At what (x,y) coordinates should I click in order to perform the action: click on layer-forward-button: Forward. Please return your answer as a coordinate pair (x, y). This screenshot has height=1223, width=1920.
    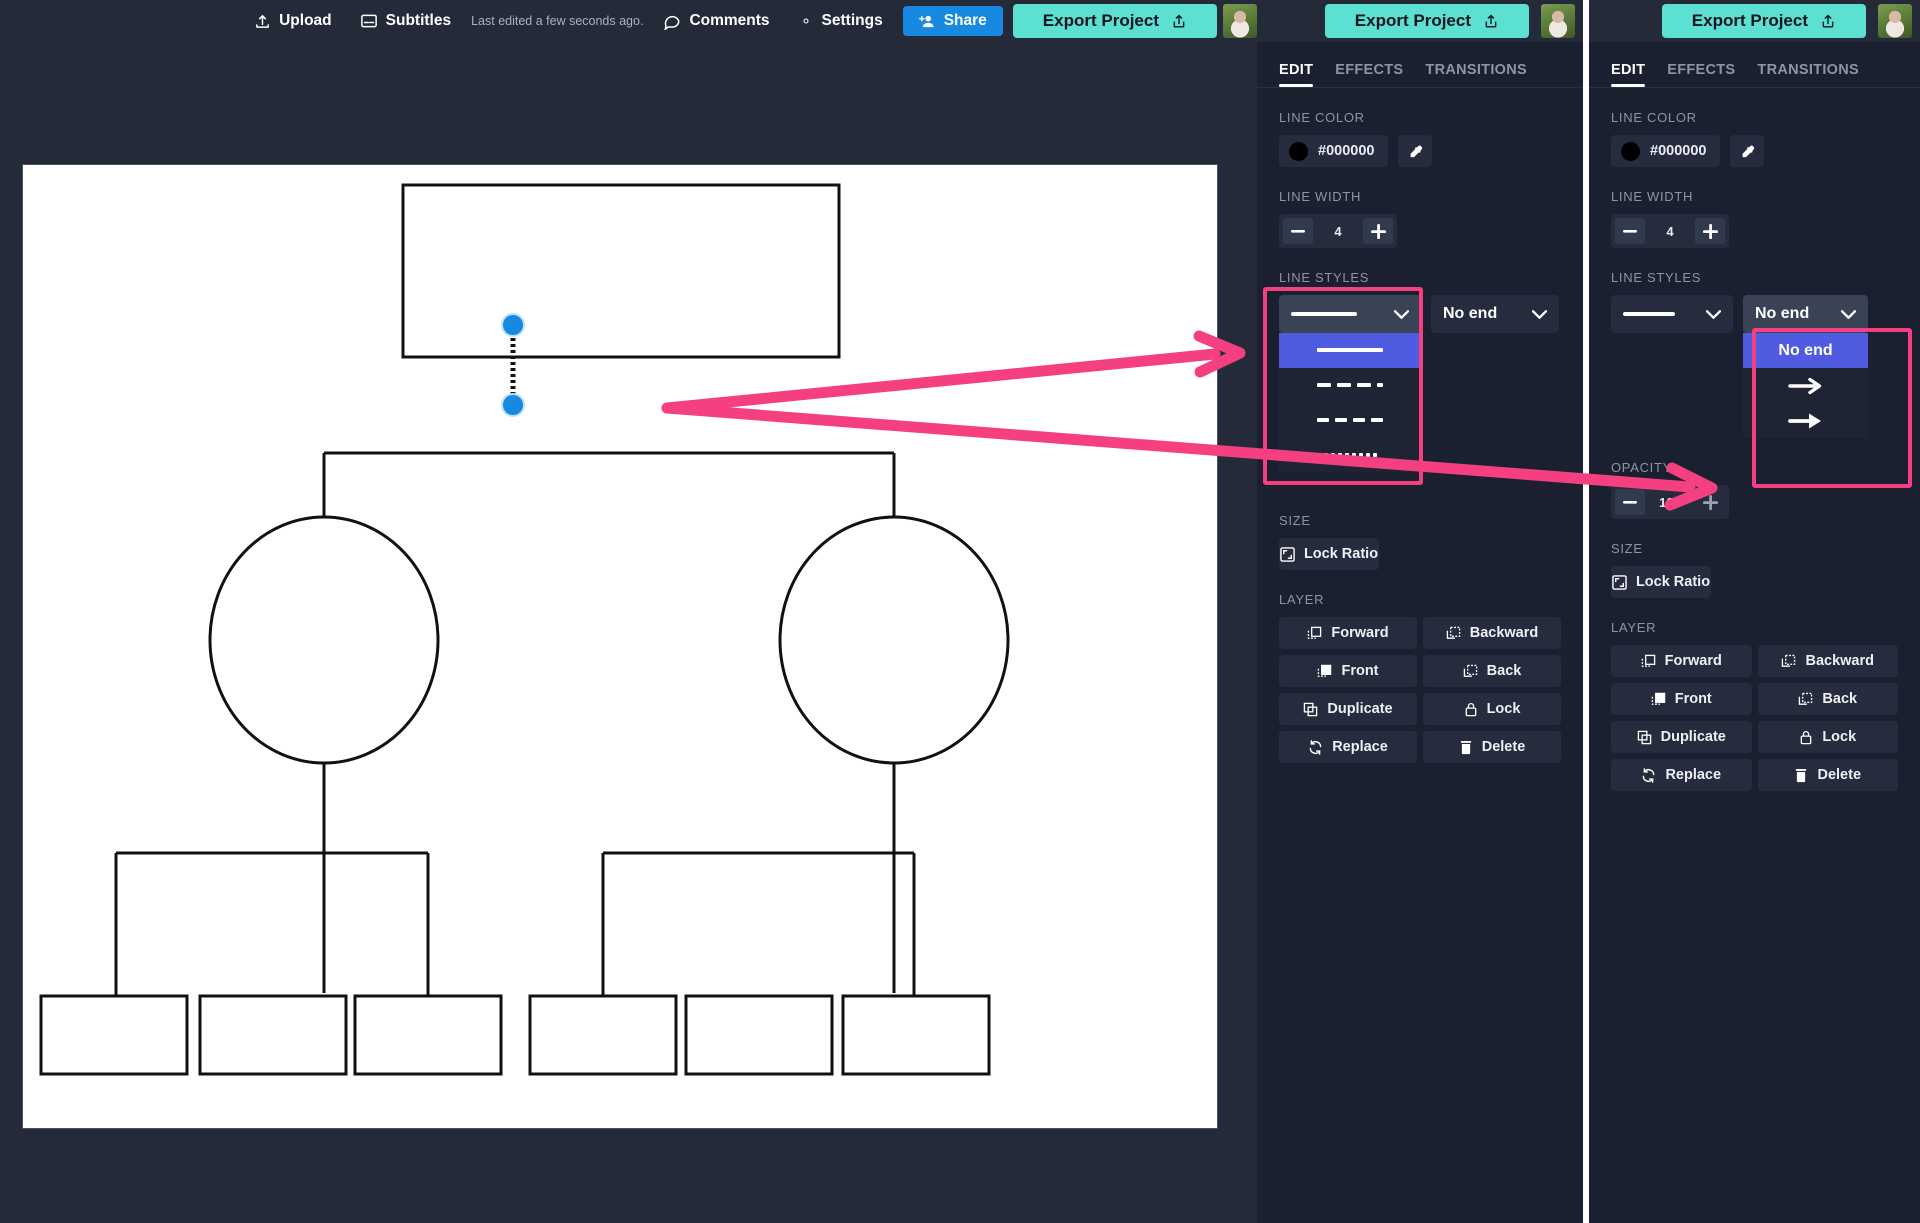
    Looking at the image, I should click on (1348, 633).